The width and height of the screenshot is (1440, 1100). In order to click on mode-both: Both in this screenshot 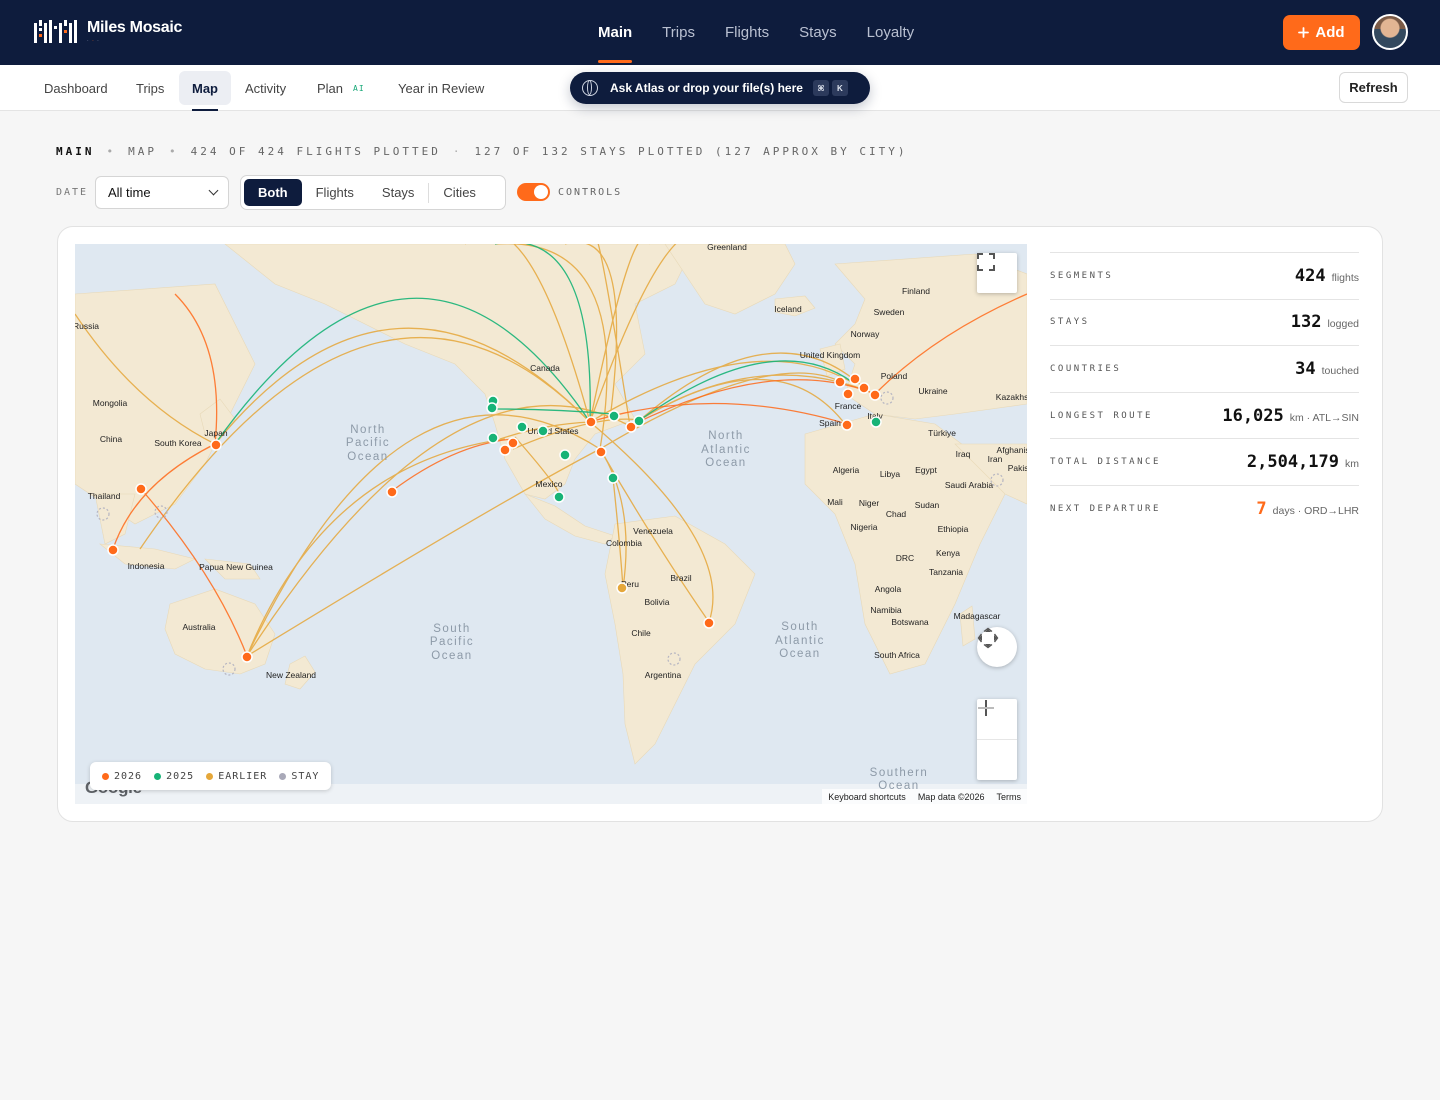, I will do `click(273, 192)`.